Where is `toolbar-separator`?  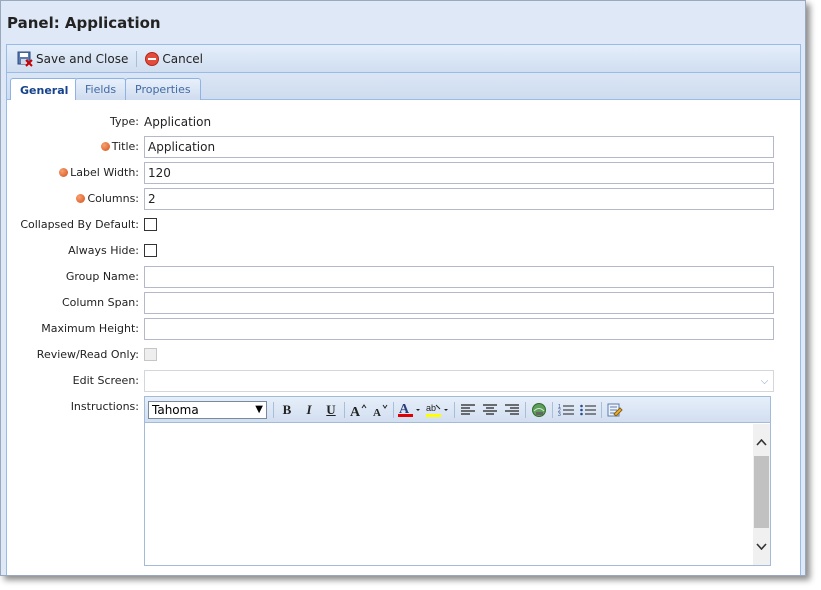
toolbar-separator is located at coordinates (137, 58).